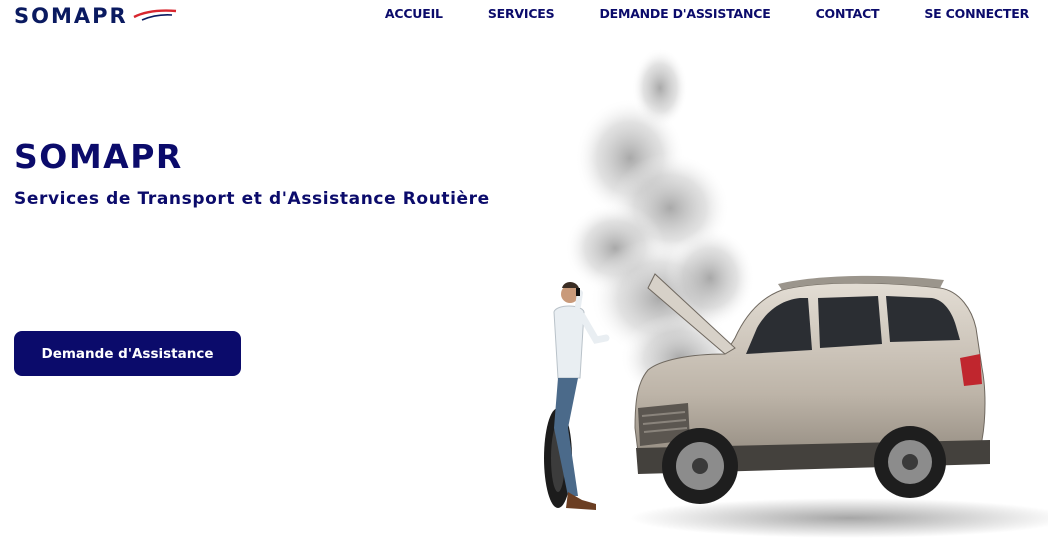 Image resolution: width=1048 pixels, height=547 pixels. I want to click on nav-se-connecter: SE CONNECTER, so click(976, 13).